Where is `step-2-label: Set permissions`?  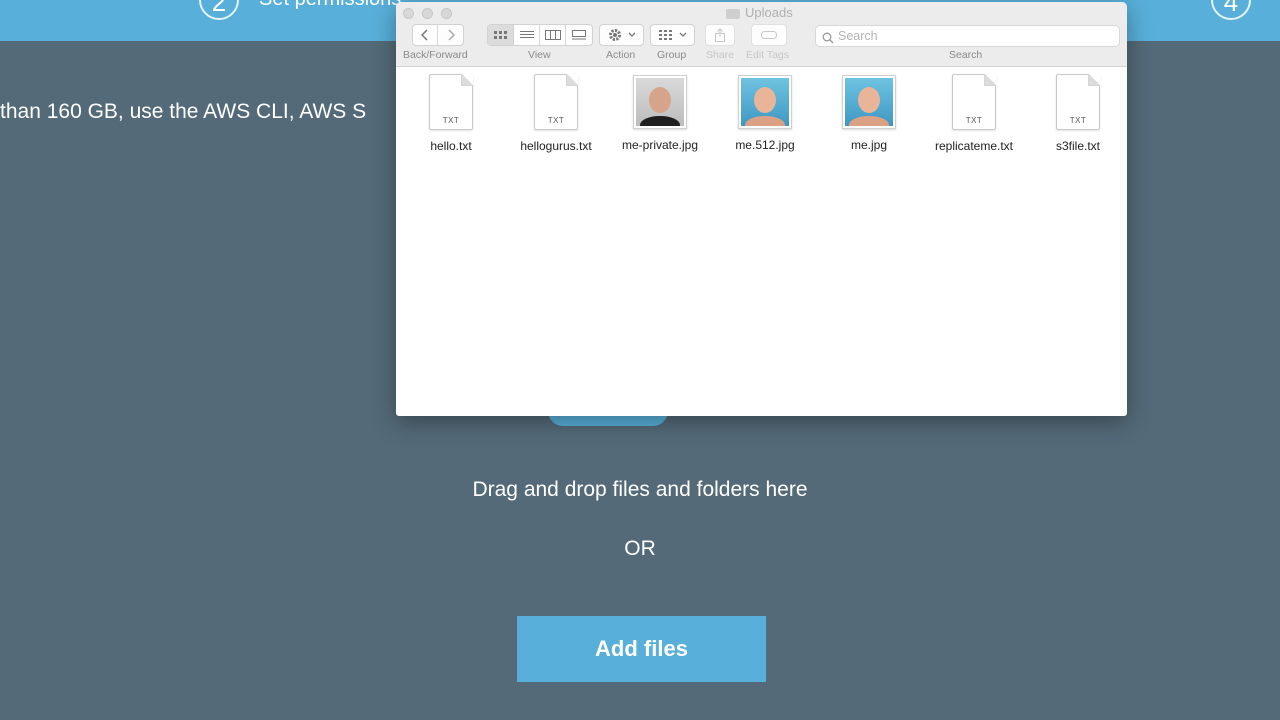 step-2-label: Set permissions is located at coordinates (330, 5).